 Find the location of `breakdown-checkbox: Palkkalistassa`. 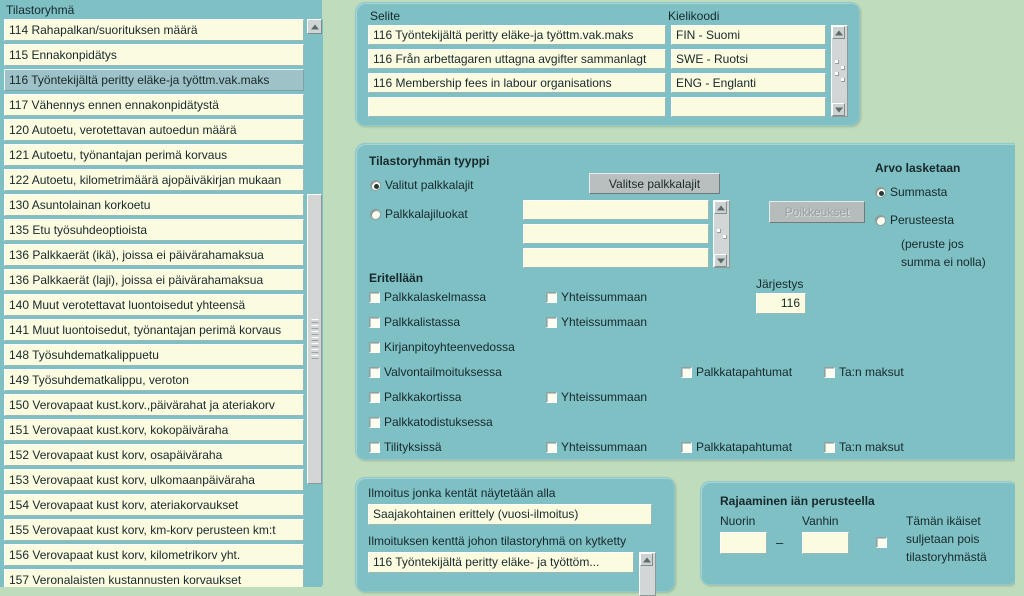

breakdown-checkbox: Palkkalistassa is located at coordinates (414, 322).